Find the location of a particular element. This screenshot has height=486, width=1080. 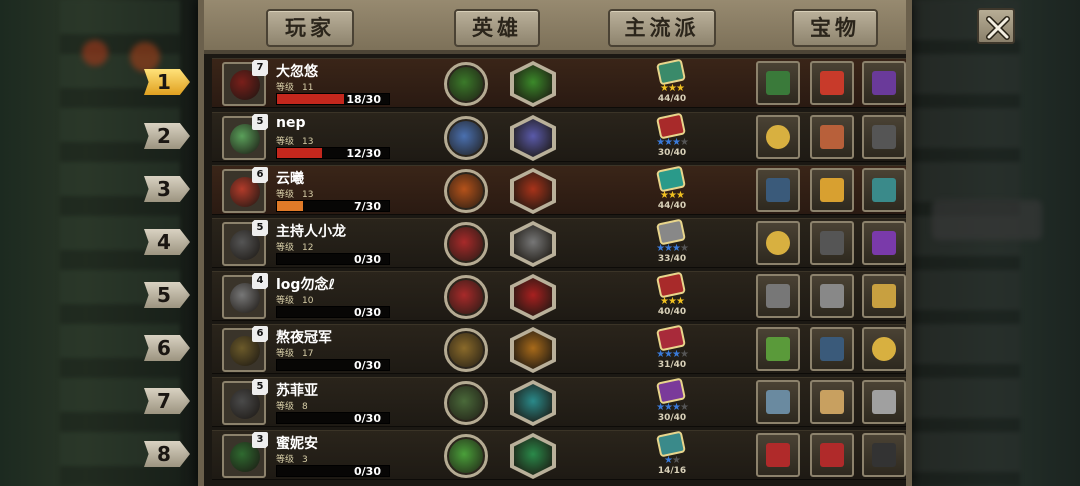

chest-icon is located at coordinates (832, 137).